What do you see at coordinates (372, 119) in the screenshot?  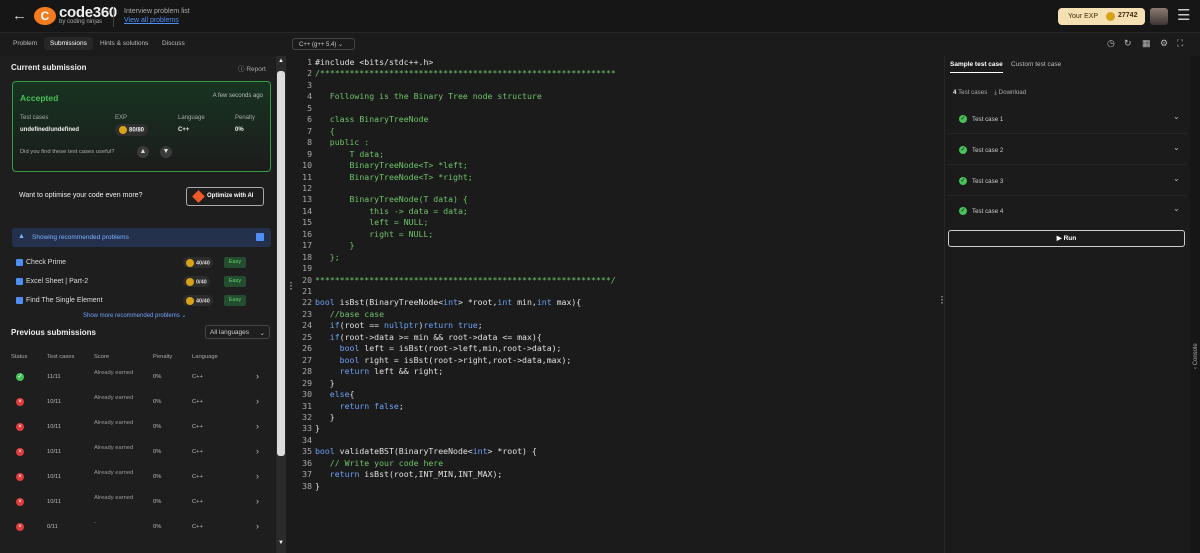 I see `code-line: class BinaryTreeNode` at bounding box center [372, 119].